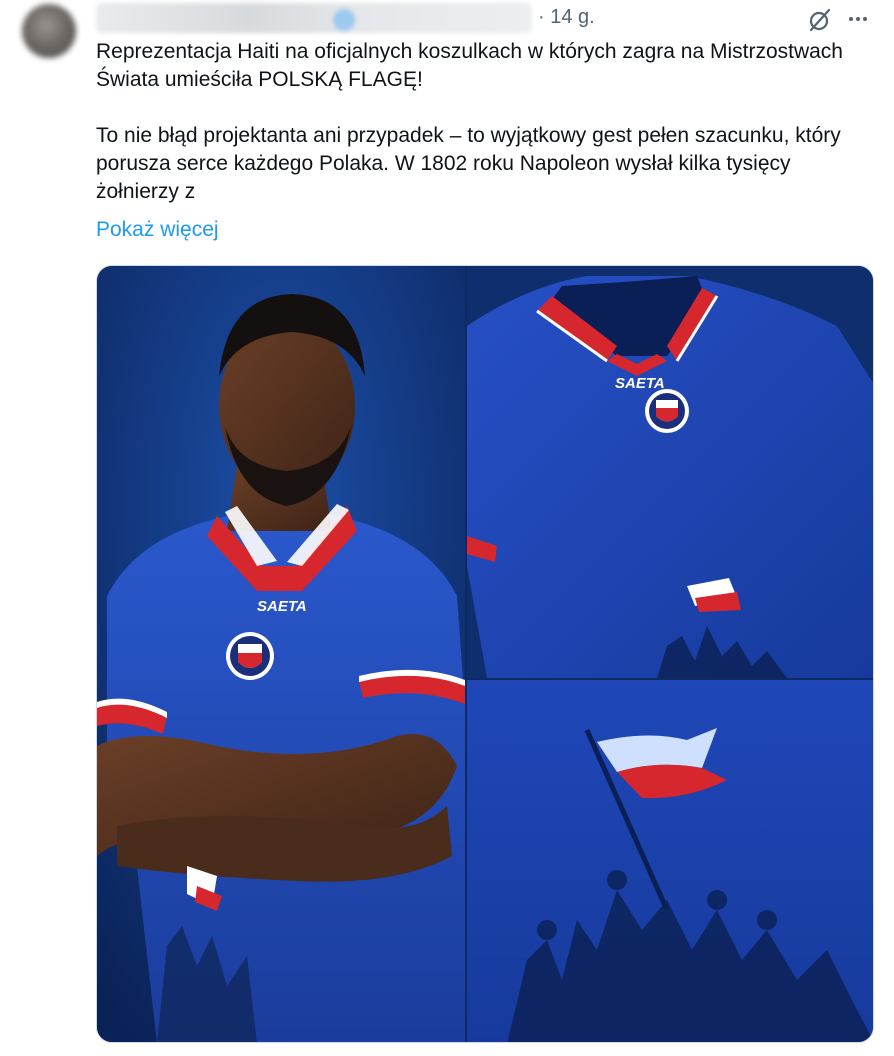 The width and height of the screenshot is (894, 1056). What do you see at coordinates (566, 17) in the screenshot?
I see `tweet-timestamp: · 14 g.` at bounding box center [566, 17].